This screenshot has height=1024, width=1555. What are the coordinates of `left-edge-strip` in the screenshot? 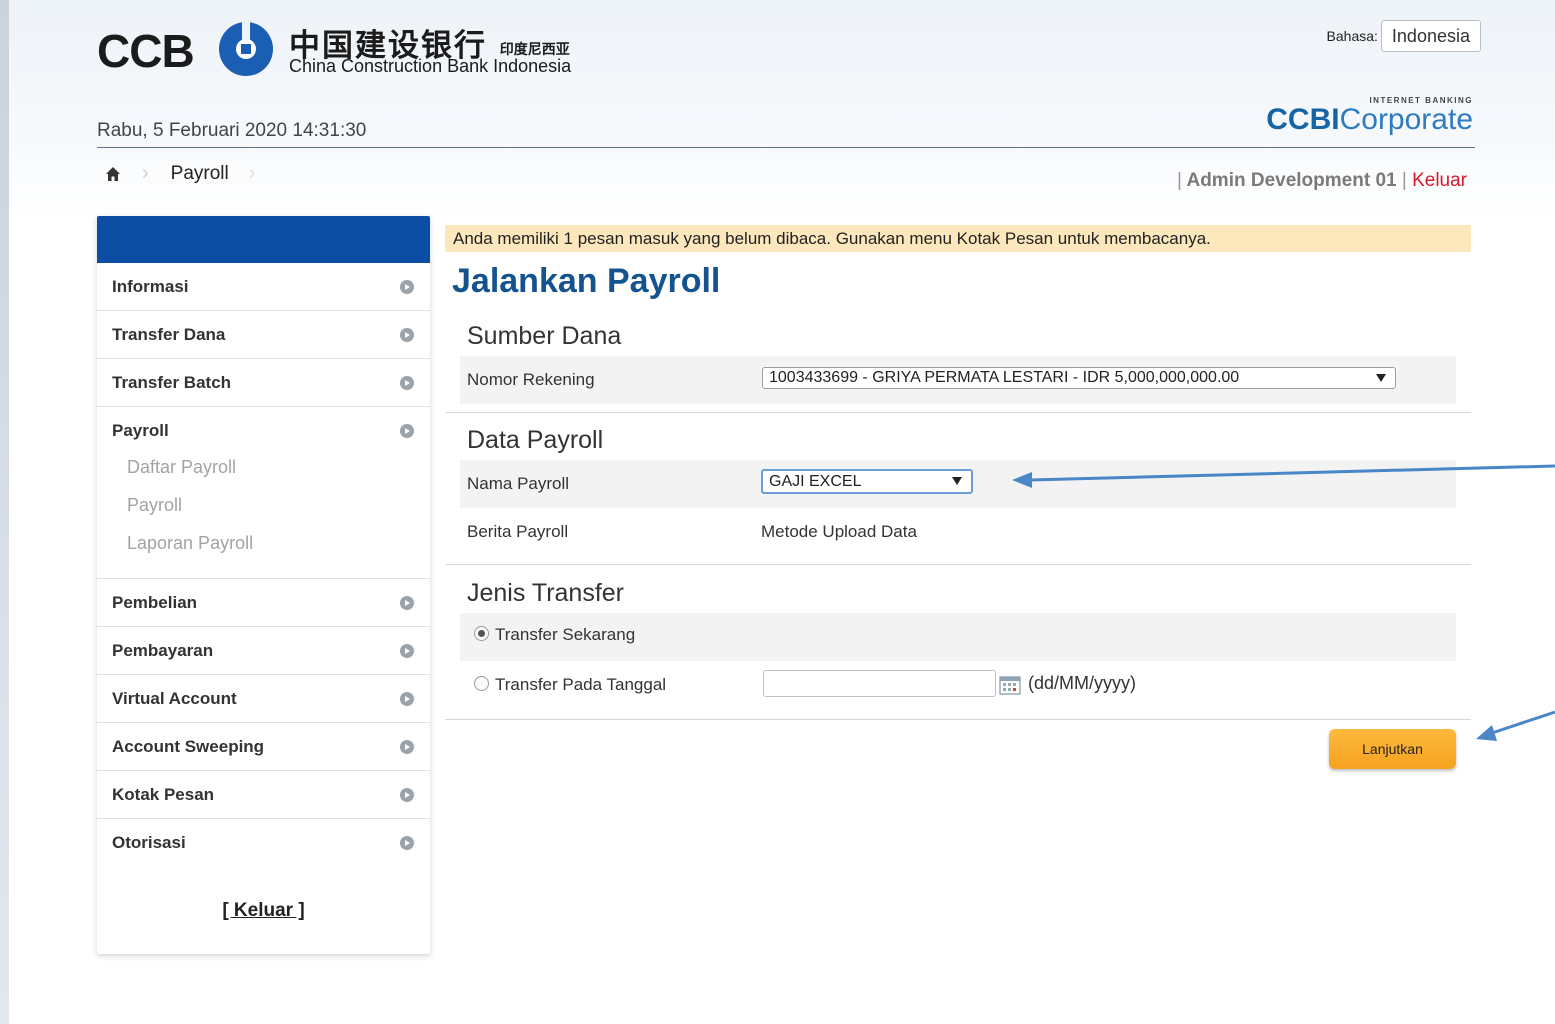 It's located at (4, 512).